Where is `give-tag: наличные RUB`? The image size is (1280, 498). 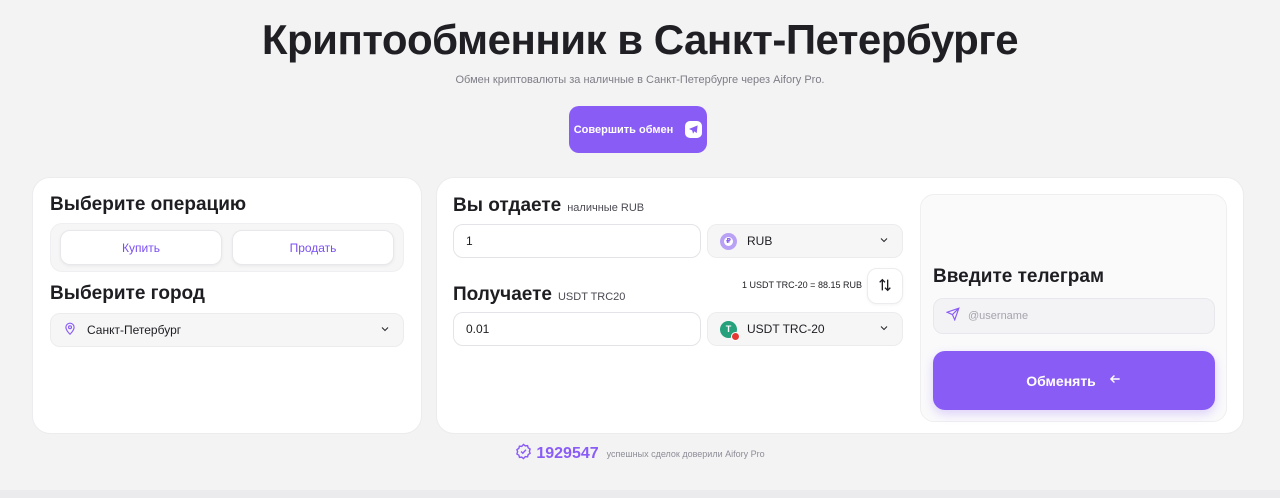
give-tag: наличные RUB is located at coordinates (606, 208).